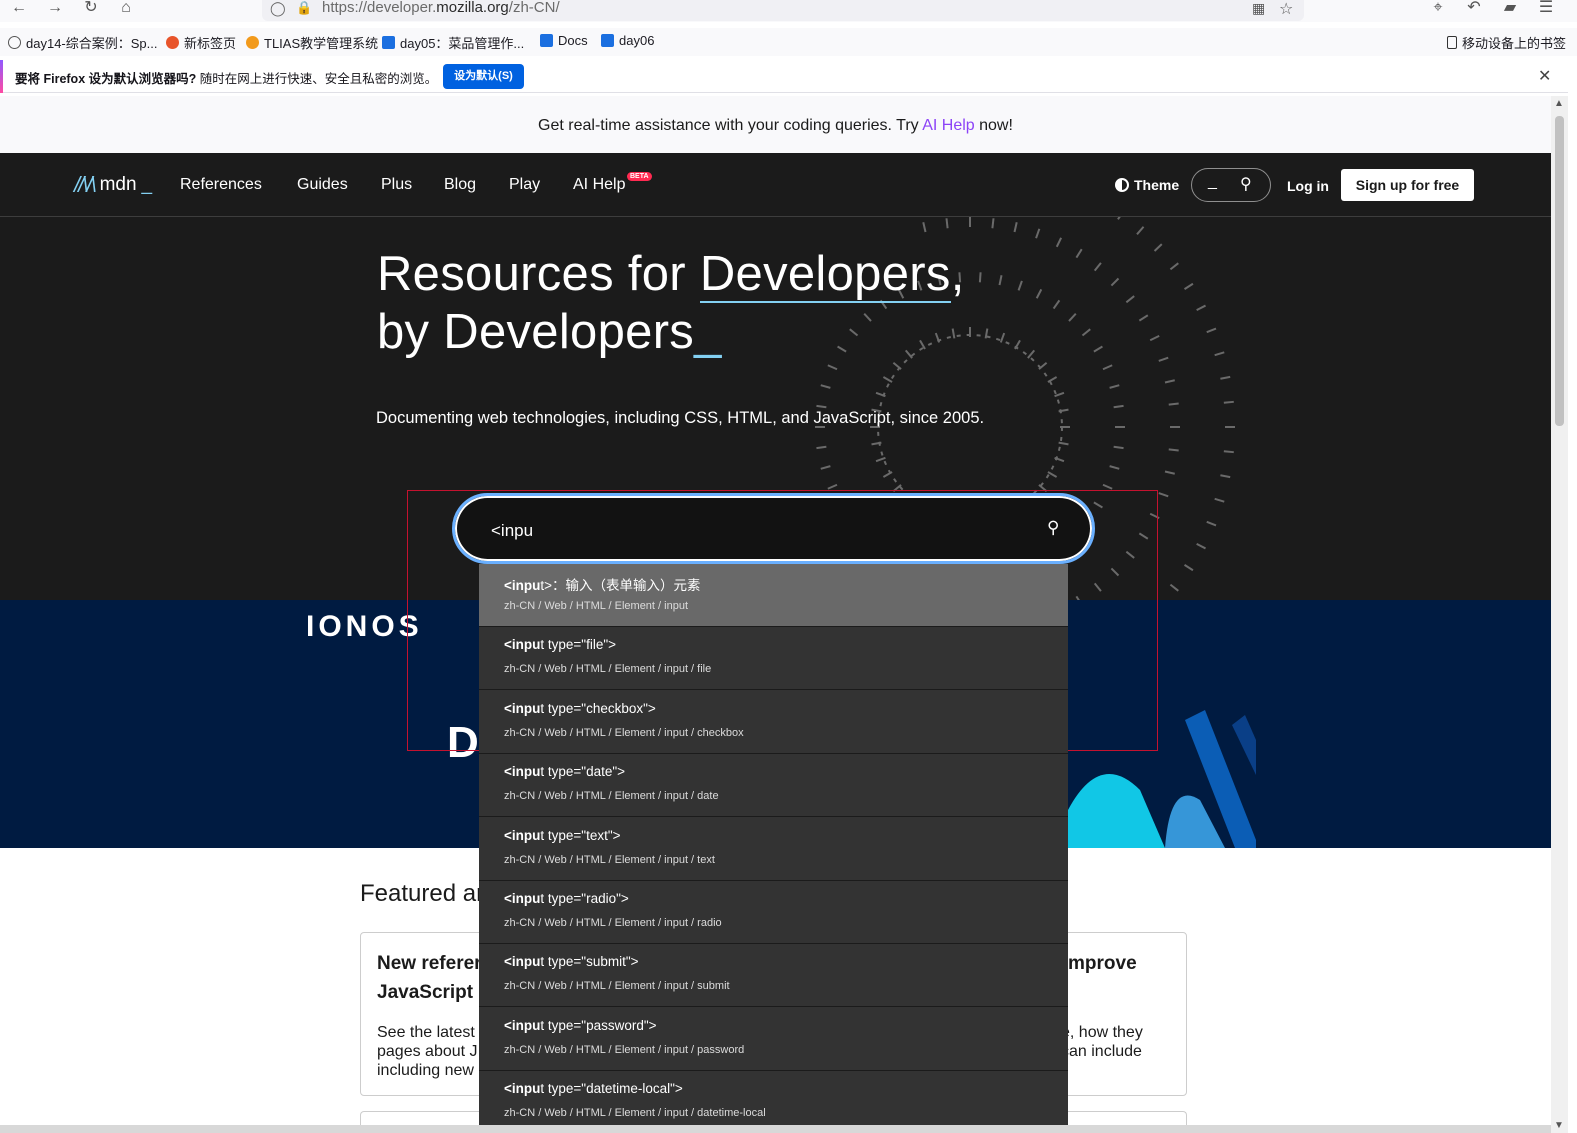 The width and height of the screenshot is (1577, 1133). Describe the element at coordinates (1546, 9) in the screenshot. I see `menu-icon: ☰` at that location.